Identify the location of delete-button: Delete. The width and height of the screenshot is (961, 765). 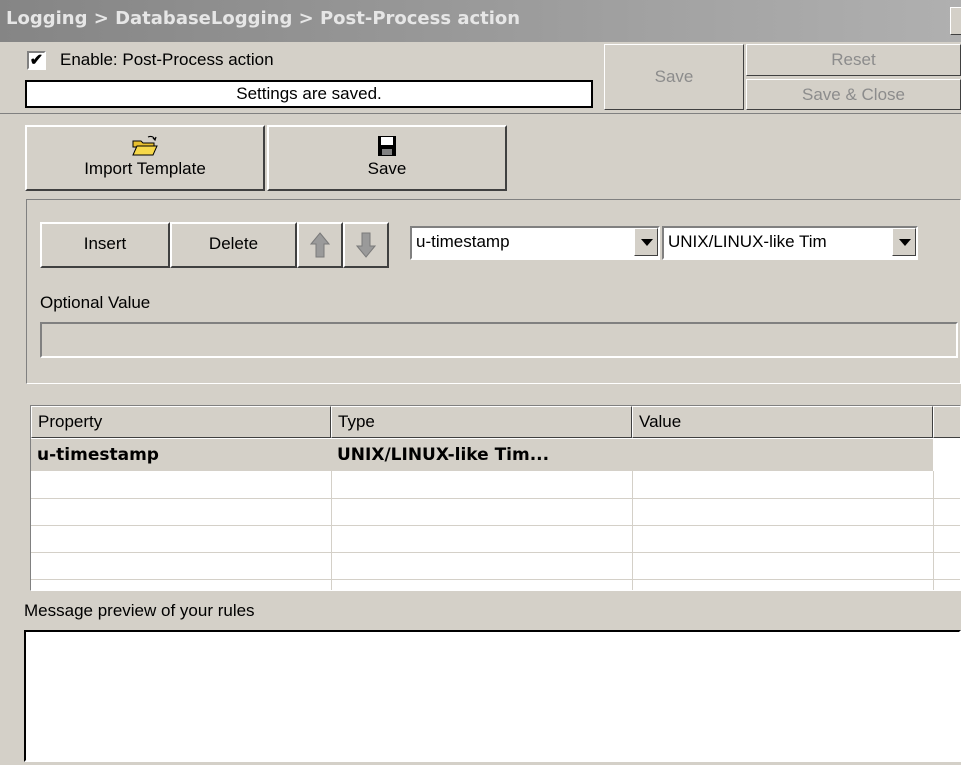
(233, 245).